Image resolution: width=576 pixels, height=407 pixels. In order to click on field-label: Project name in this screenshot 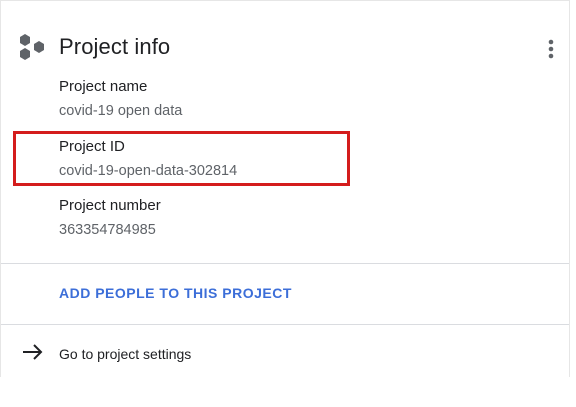, I will do `click(103, 86)`.